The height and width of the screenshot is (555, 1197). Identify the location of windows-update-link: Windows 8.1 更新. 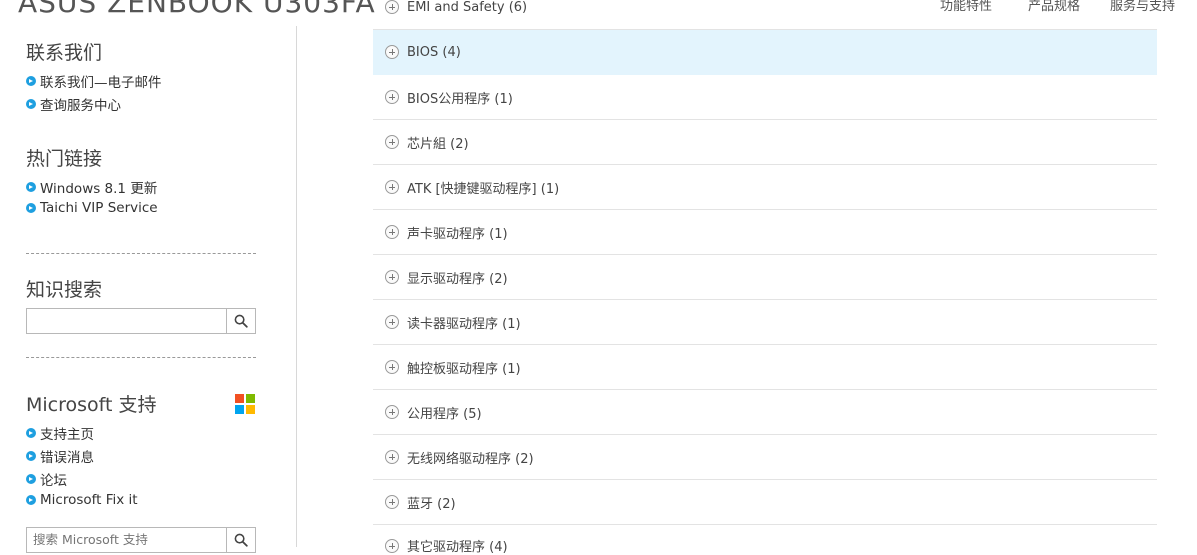
(91, 187).